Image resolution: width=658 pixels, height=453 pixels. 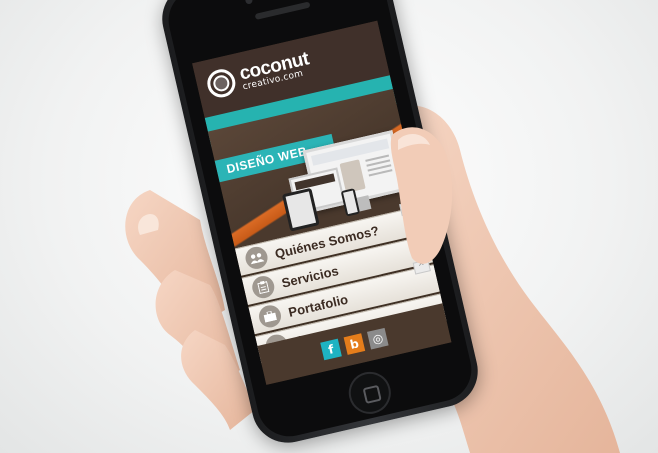 I want to click on coconut-logo-icon, so click(x=221, y=83).